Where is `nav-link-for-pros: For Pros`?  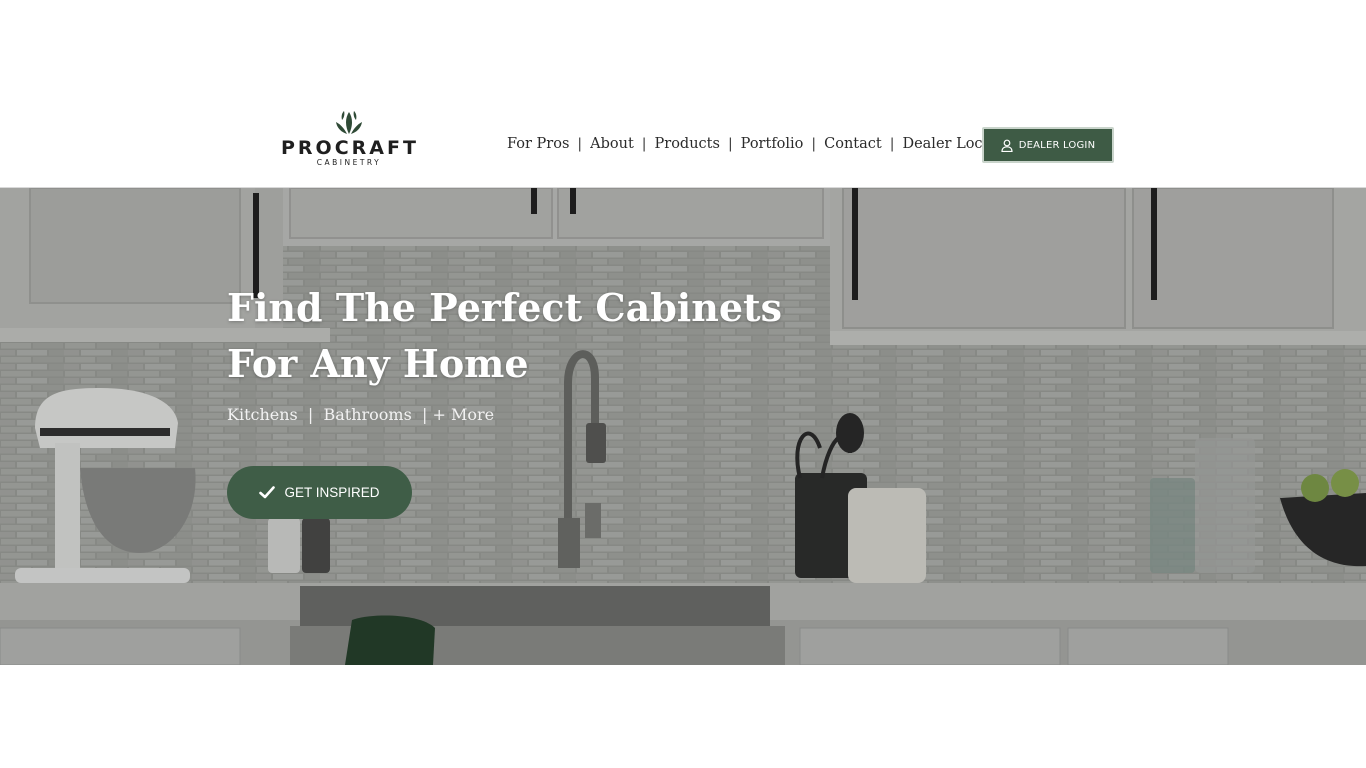
nav-link-for-pros: For Pros is located at coordinates (538, 144).